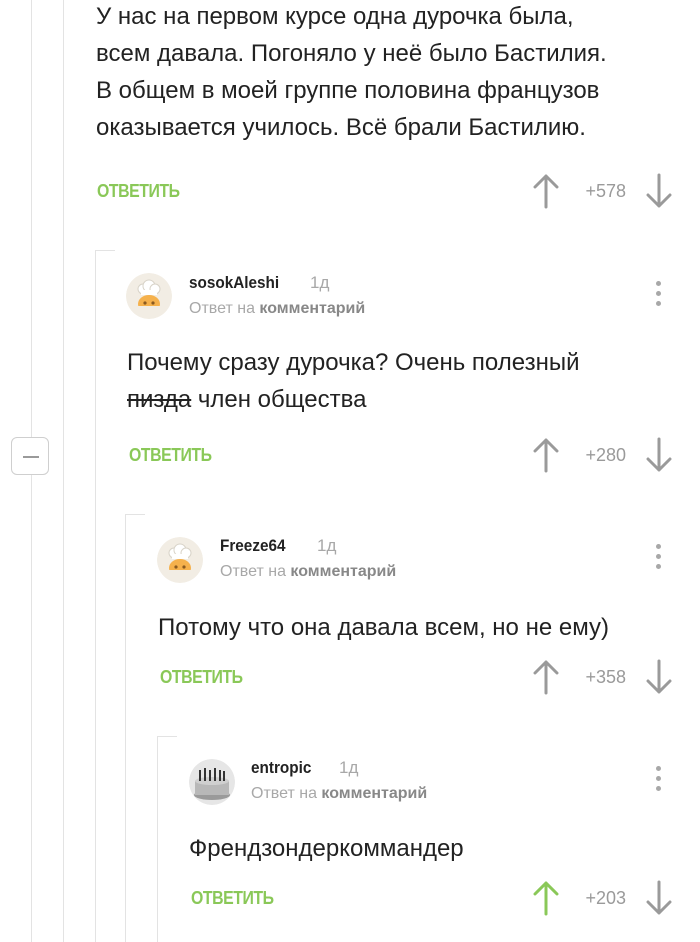  I want to click on comment-rating: +280, so click(605, 455).